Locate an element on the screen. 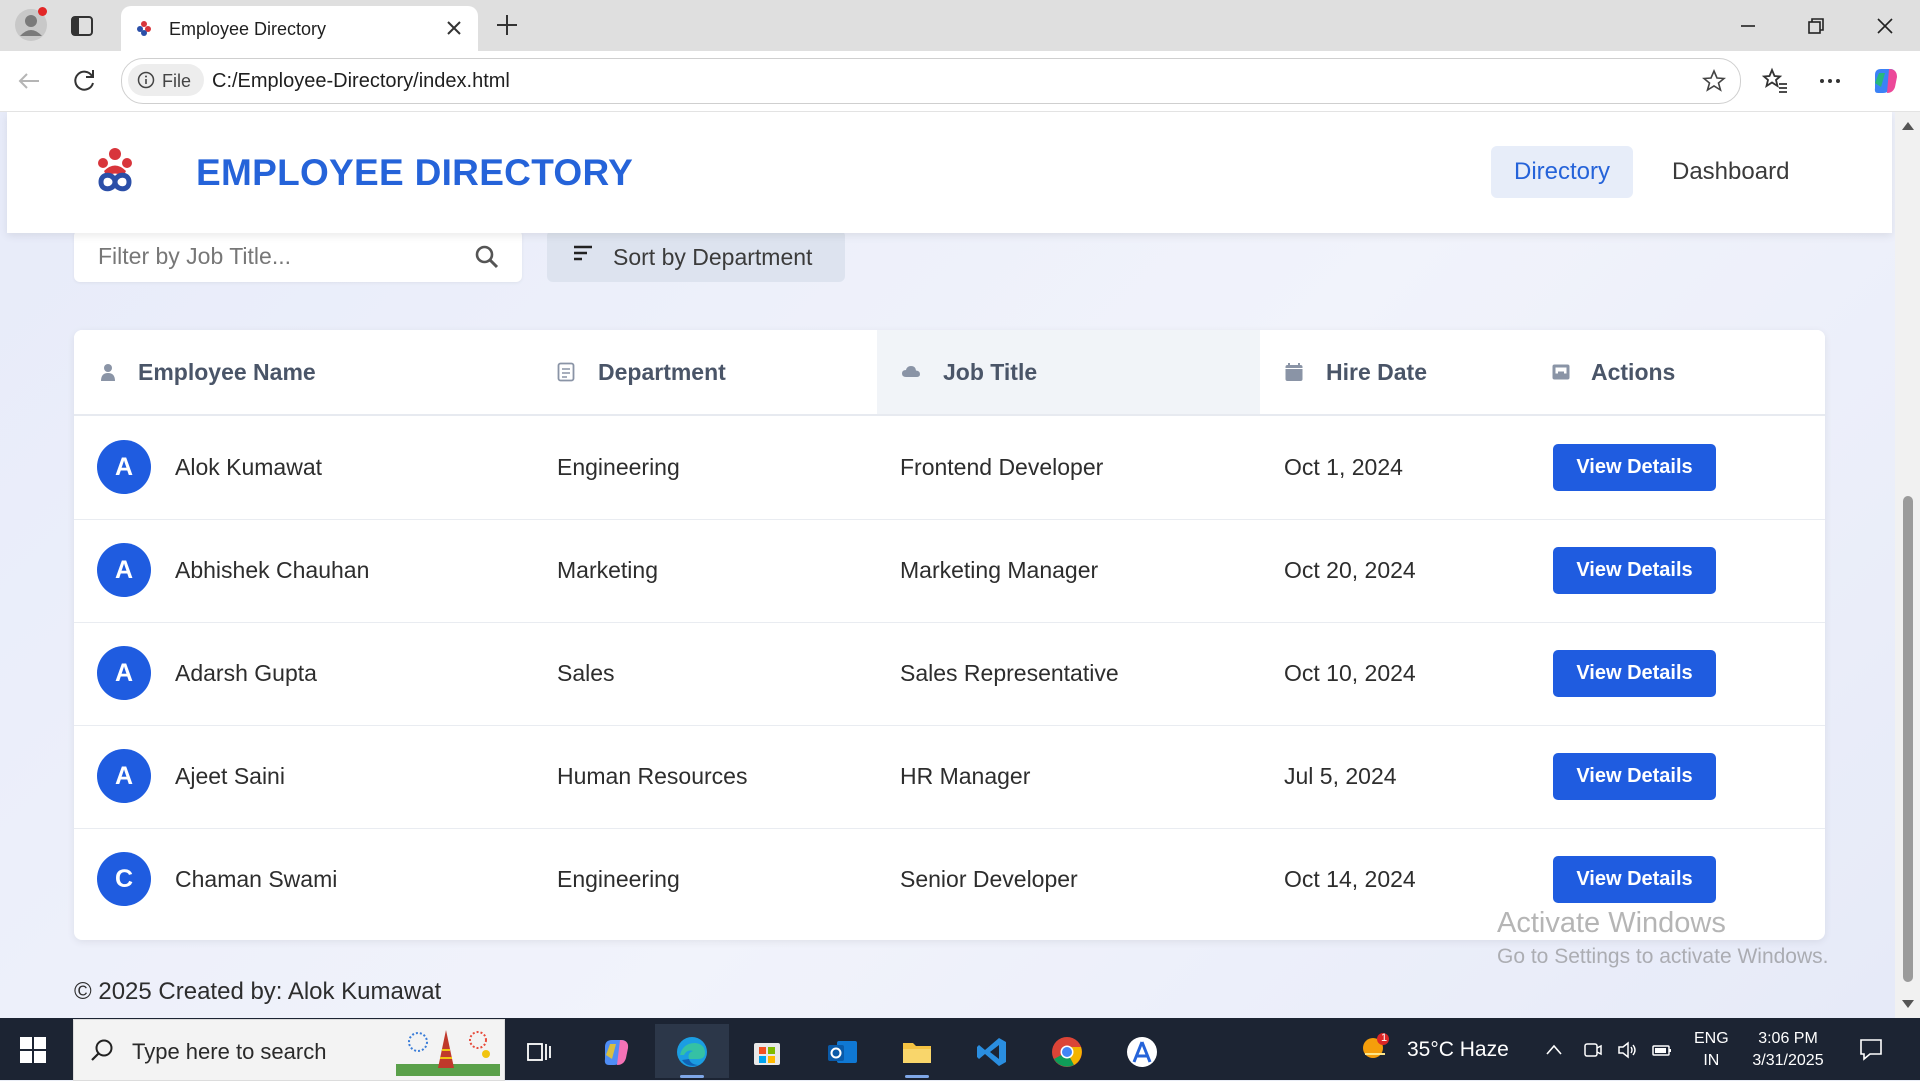 This screenshot has height=1081, width=1920. meet-now-icon is located at coordinates (1592, 1050).